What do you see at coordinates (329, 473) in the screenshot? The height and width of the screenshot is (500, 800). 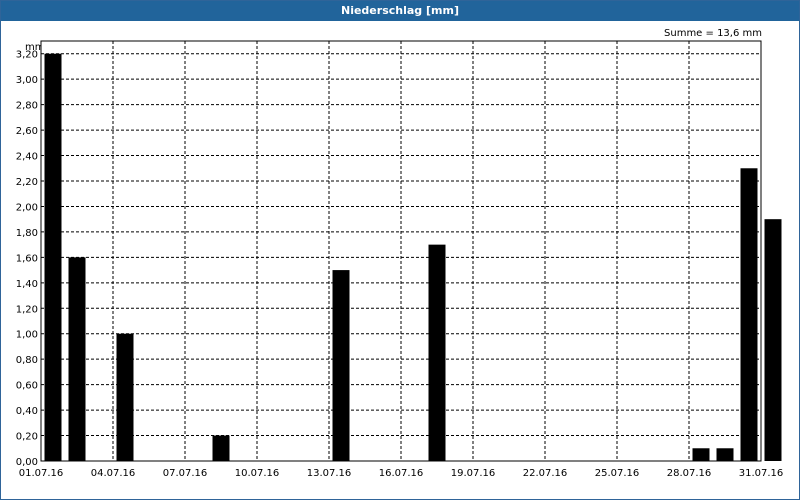 I see `x-tick-label: 13.07.16` at bounding box center [329, 473].